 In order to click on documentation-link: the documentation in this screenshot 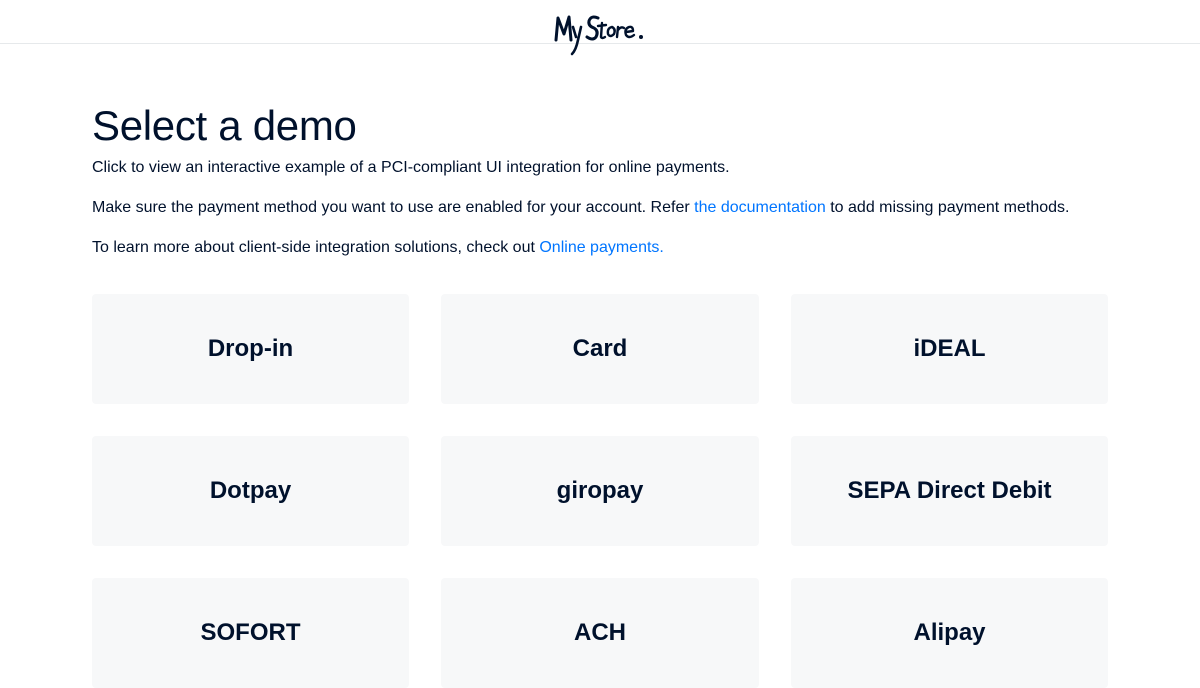, I will do `click(760, 207)`.